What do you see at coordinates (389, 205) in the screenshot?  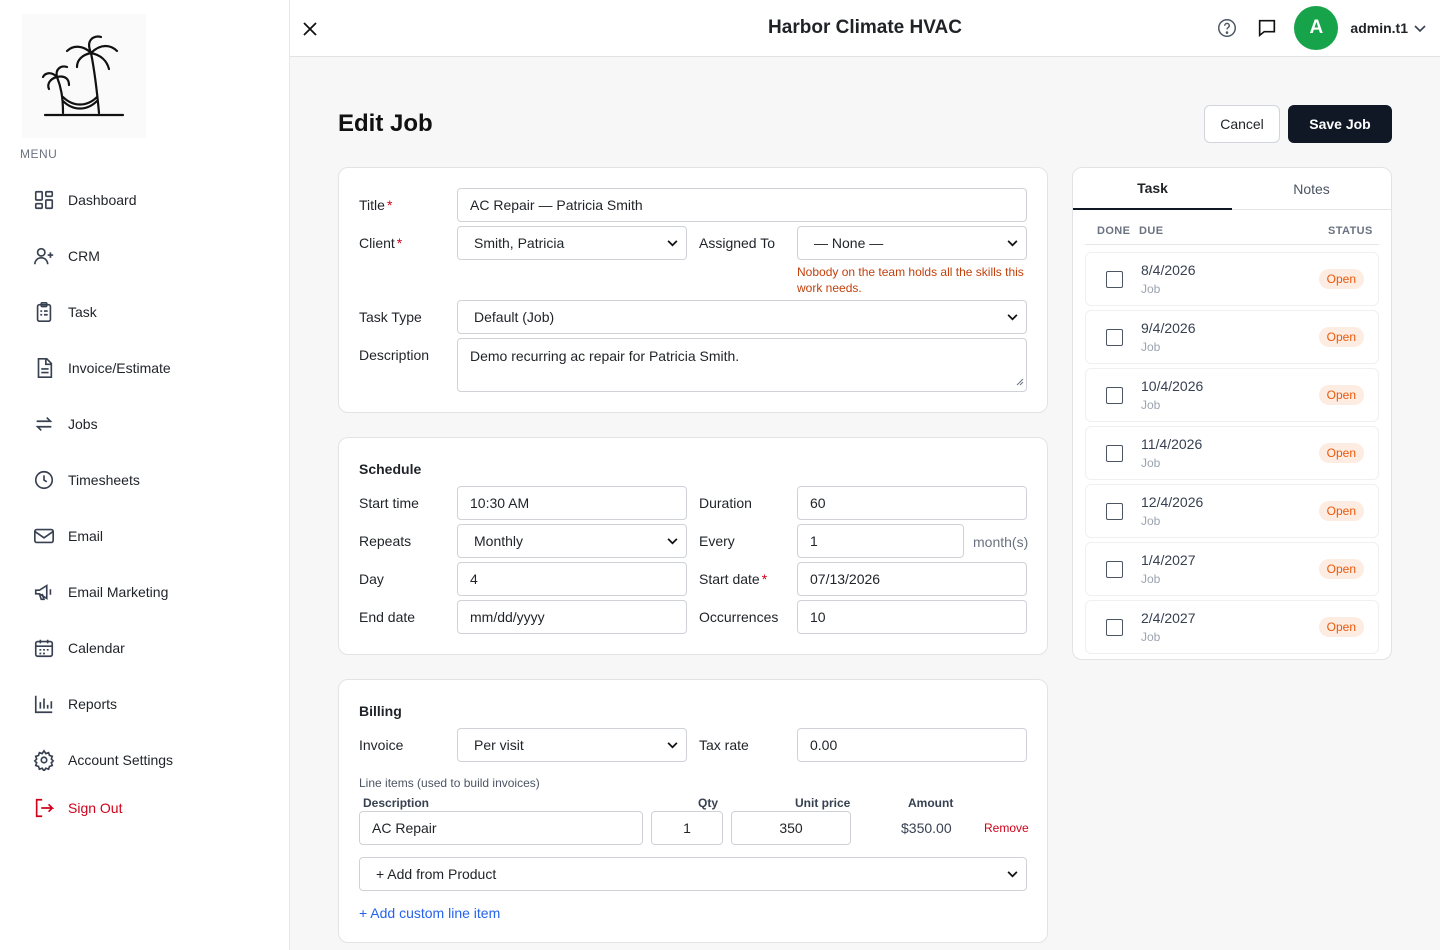 I see `required-marker: *` at bounding box center [389, 205].